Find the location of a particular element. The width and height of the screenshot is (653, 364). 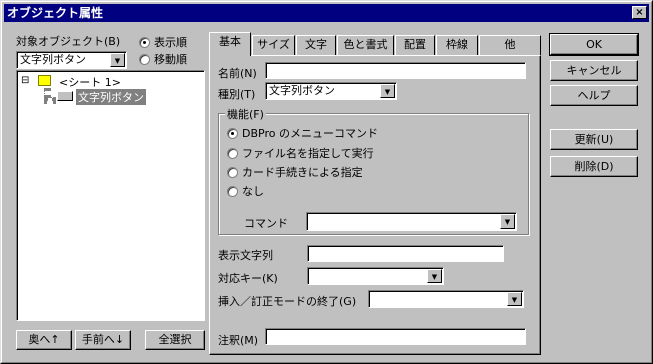

order-display-radio: 表示順 is located at coordinates (163, 42).